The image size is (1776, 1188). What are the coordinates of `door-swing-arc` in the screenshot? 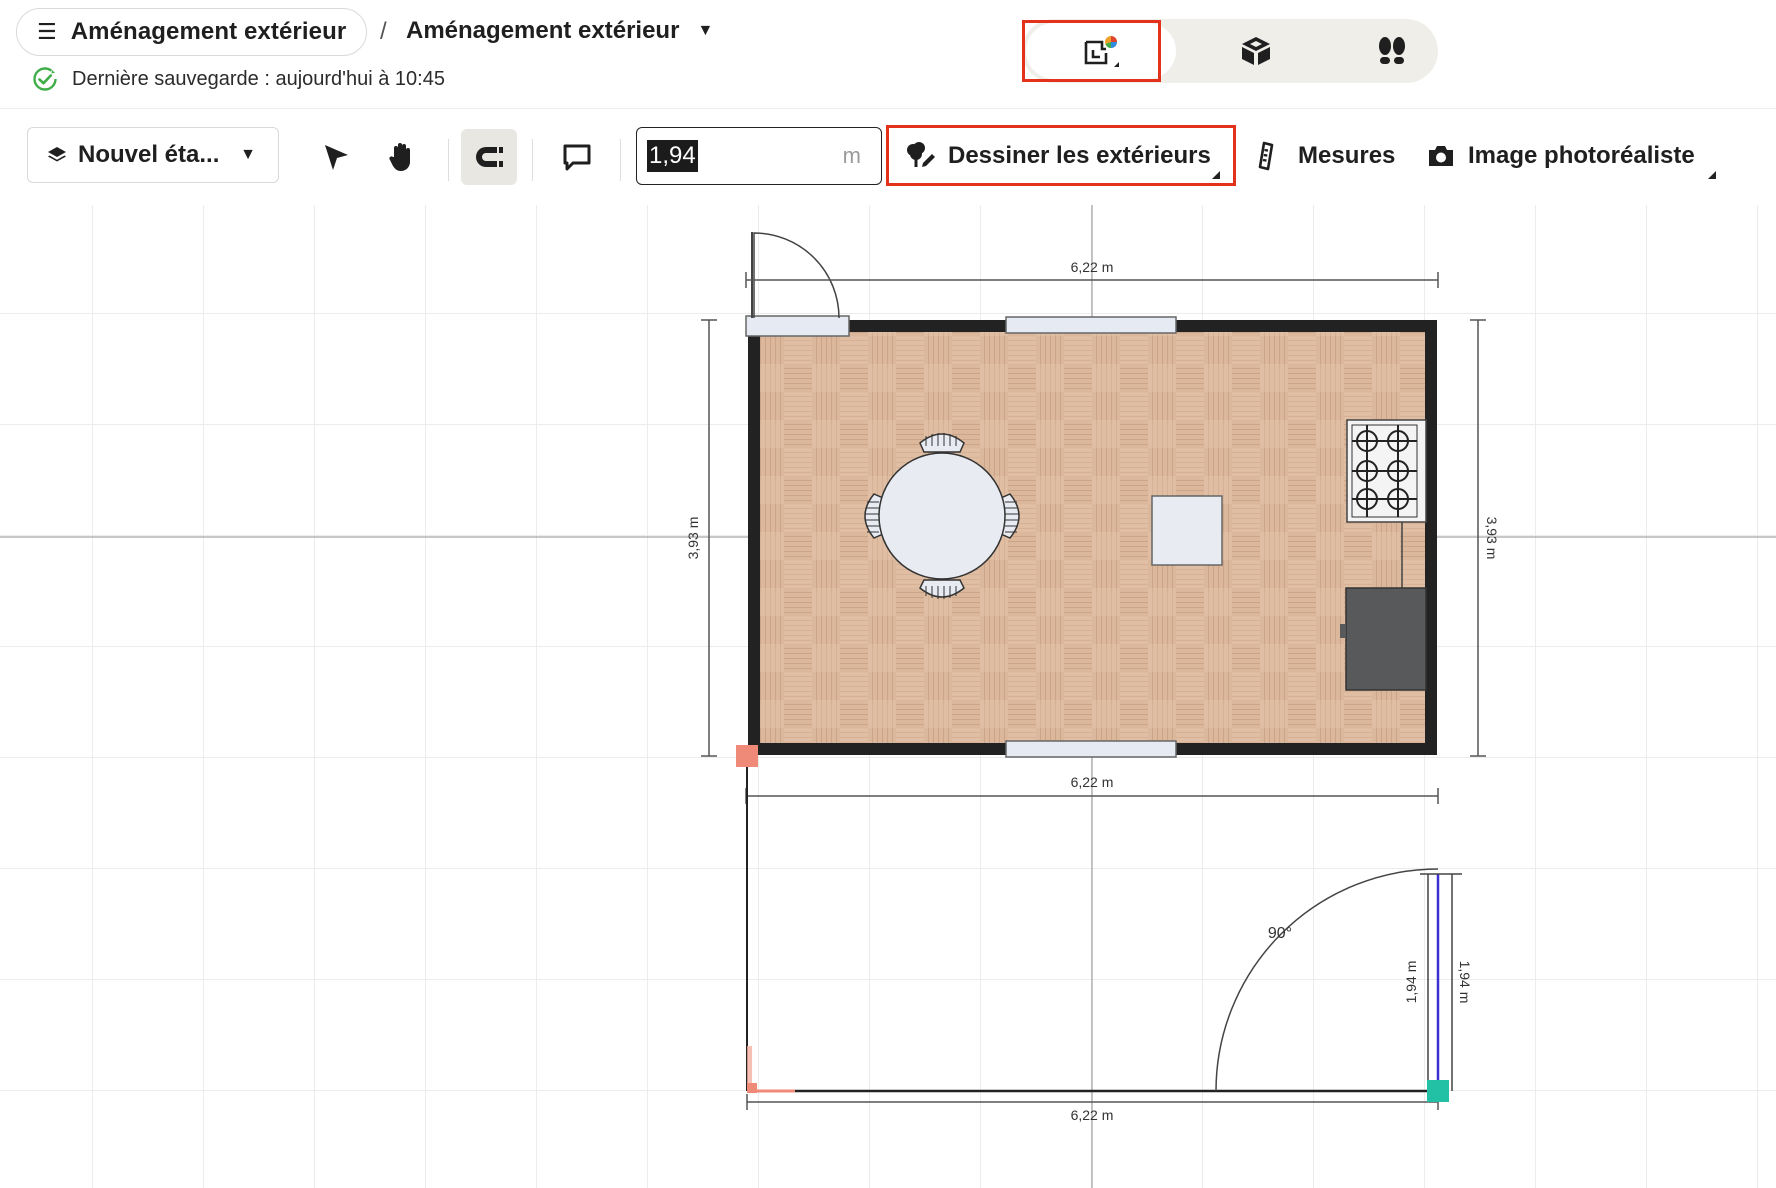 It's located at (796, 275).